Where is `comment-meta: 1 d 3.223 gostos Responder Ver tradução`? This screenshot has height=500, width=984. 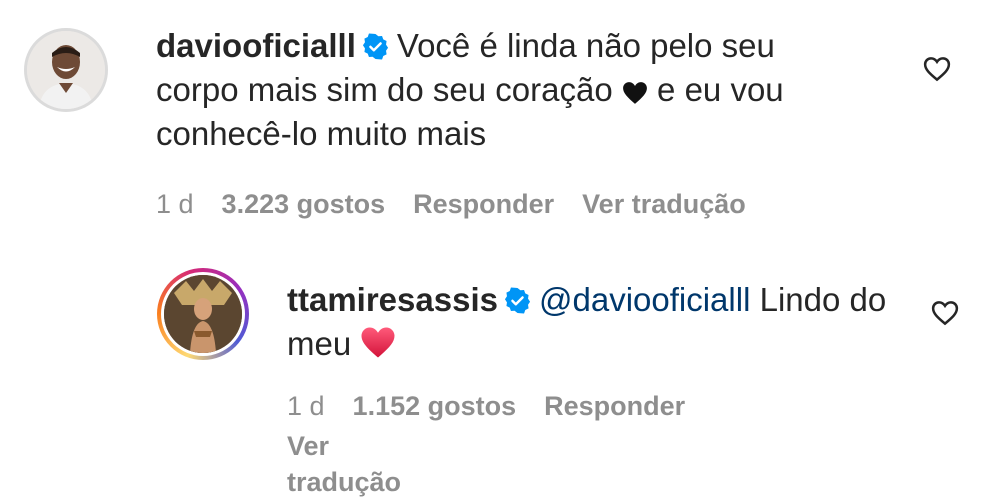 comment-meta: 1 d 3.223 gostos Responder Ver tradução is located at coordinates (465, 204).